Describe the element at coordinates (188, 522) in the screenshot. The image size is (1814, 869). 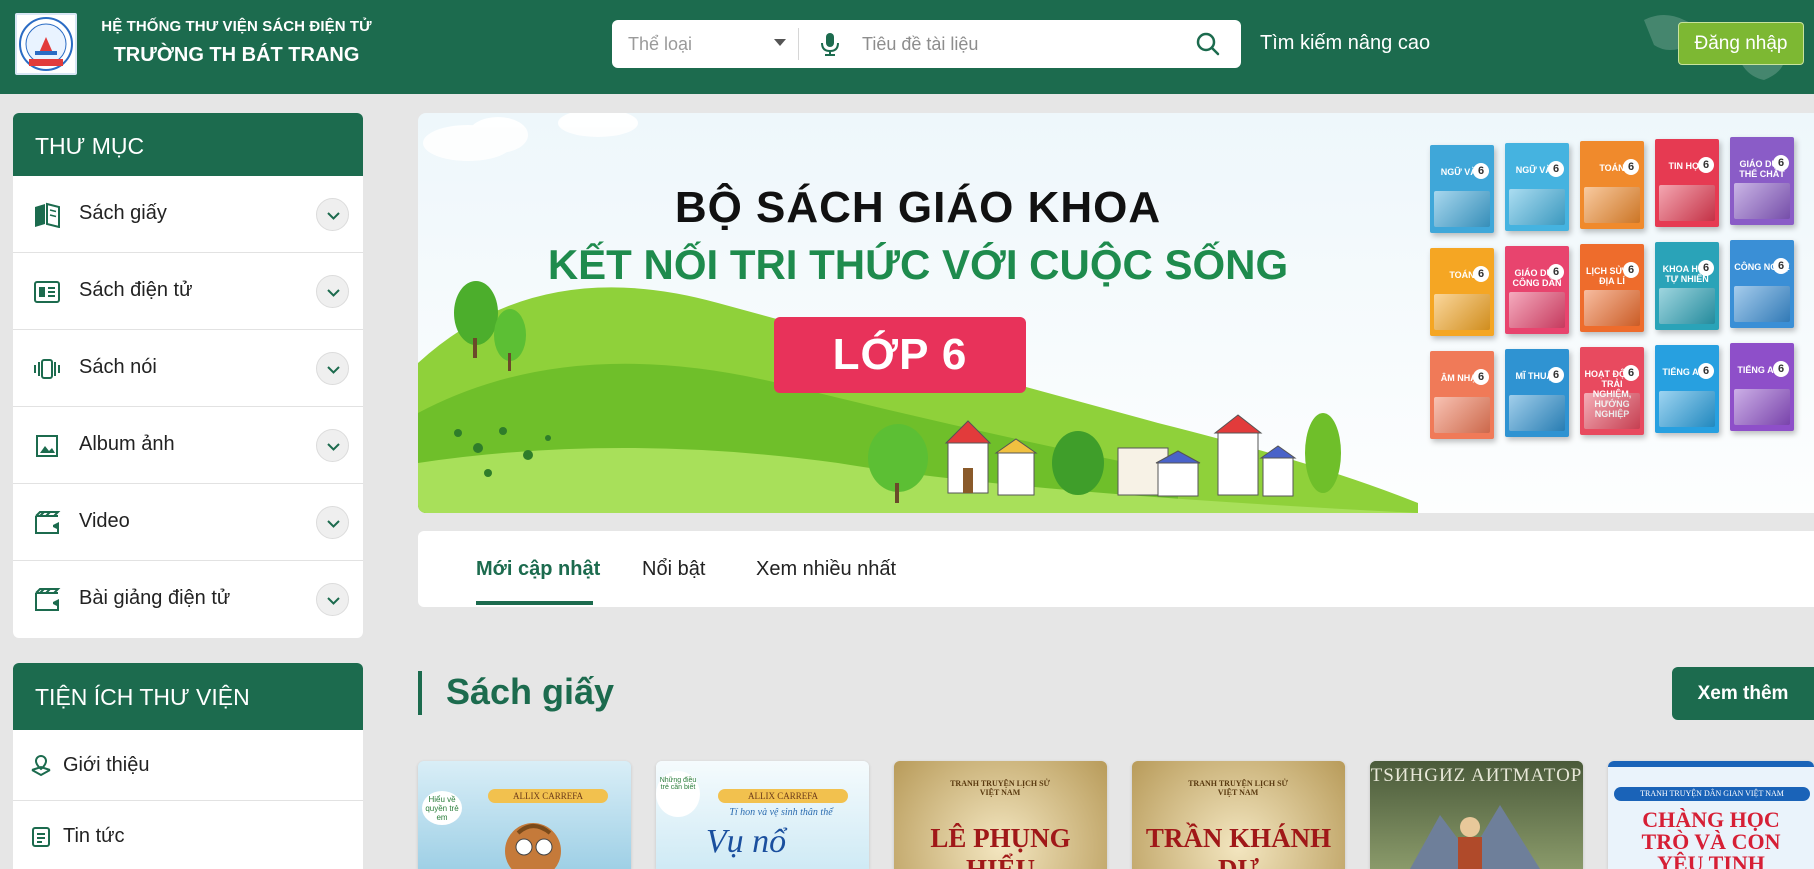
I see `sidebar-item-video: Video` at that location.